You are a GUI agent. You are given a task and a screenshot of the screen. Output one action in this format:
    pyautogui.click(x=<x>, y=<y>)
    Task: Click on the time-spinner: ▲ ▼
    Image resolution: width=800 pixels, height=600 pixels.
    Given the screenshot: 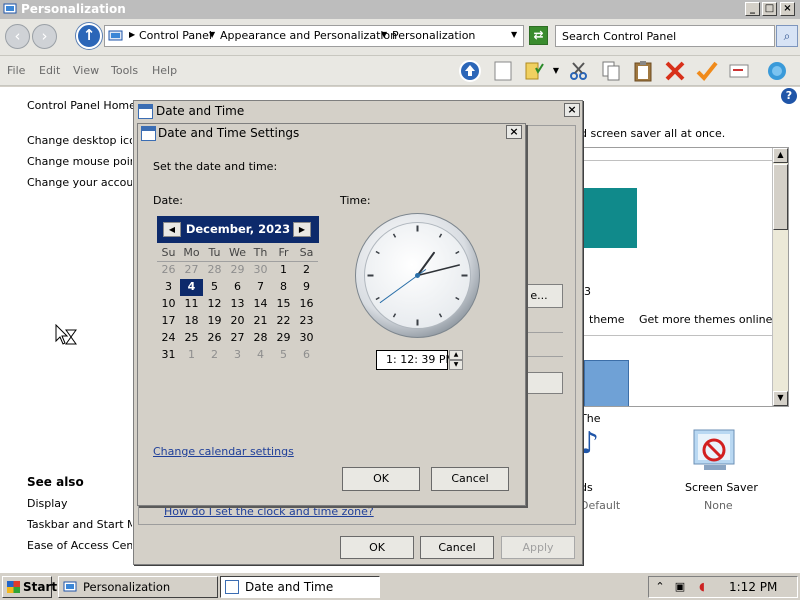 What is the action you would take?
    pyautogui.click(x=456, y=360)
    